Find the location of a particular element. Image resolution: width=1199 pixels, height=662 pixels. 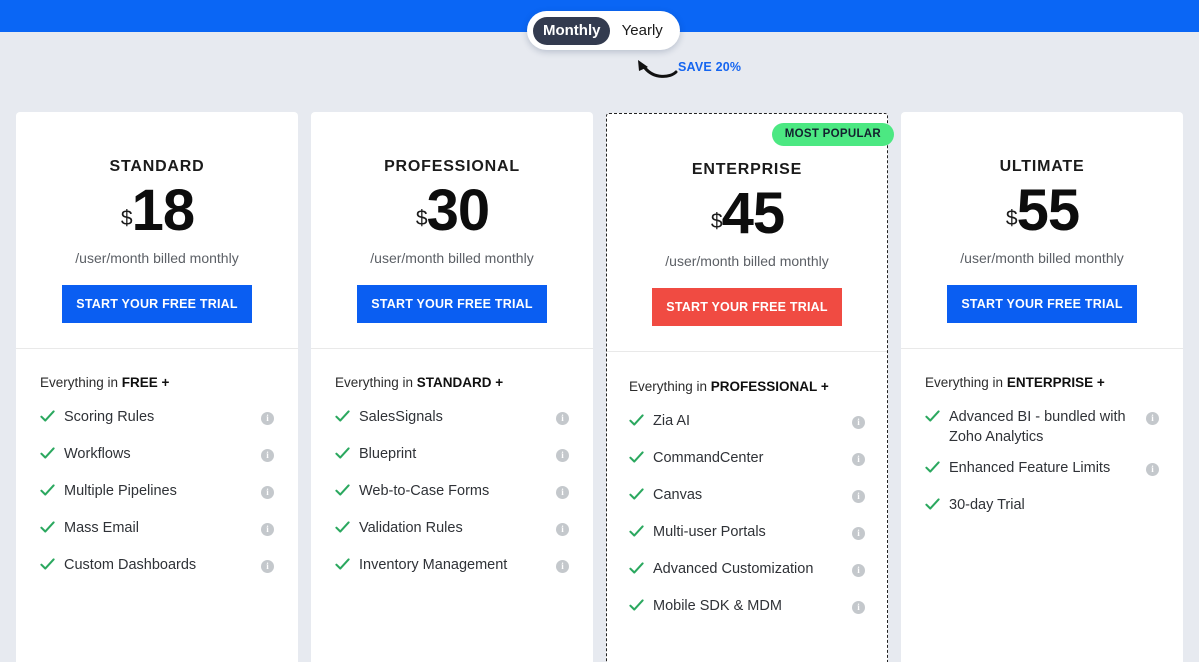

price-amount: 30 is located at coordinates (458, 210).